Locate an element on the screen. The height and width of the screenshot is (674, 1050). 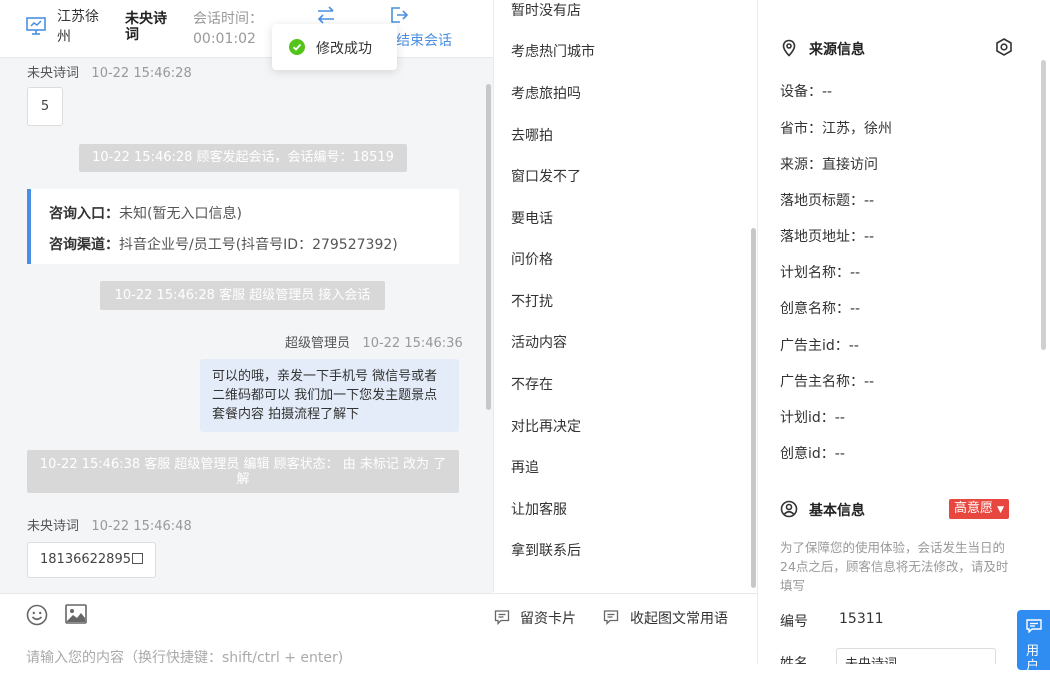
session-time-label: 会话时间： is located at coordinates (228, 19).